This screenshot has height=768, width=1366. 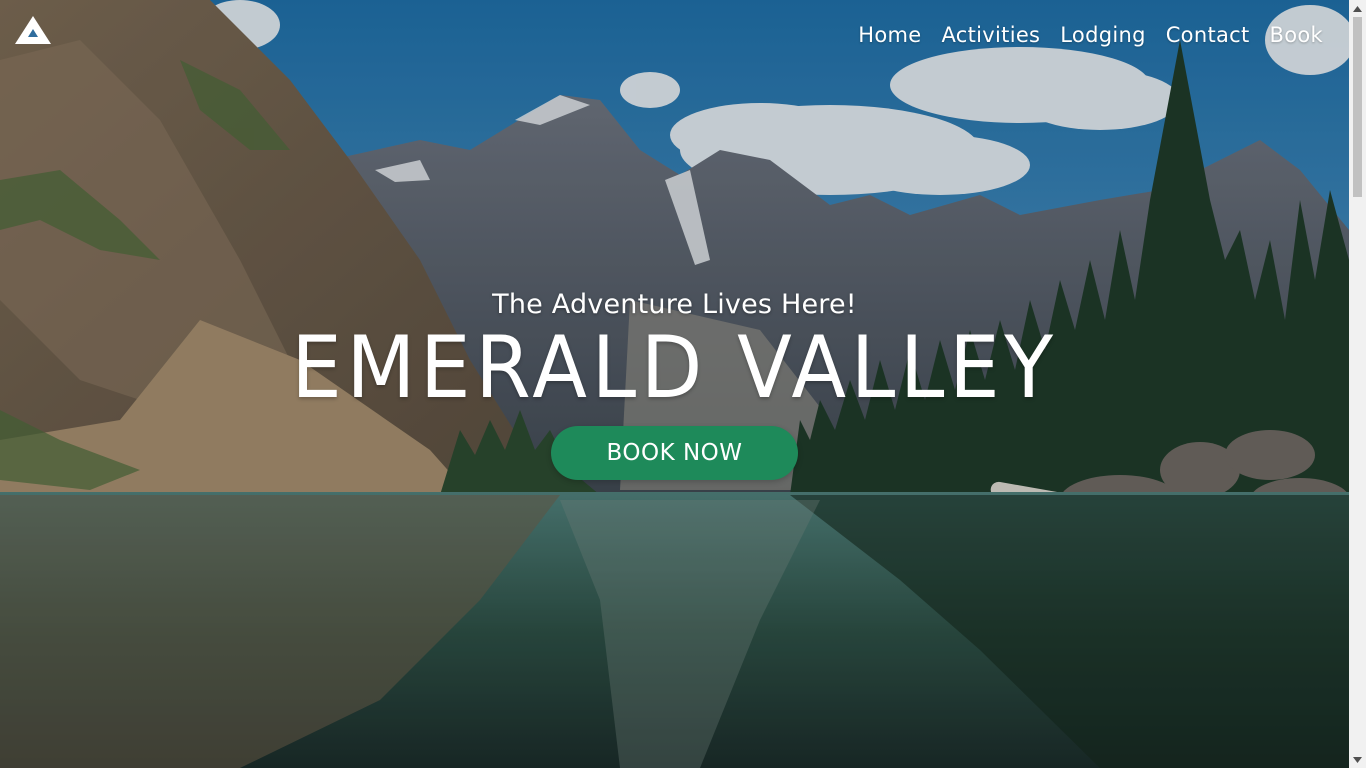 I want to click on mountain-logo-icon, so click(x=33, y=30).